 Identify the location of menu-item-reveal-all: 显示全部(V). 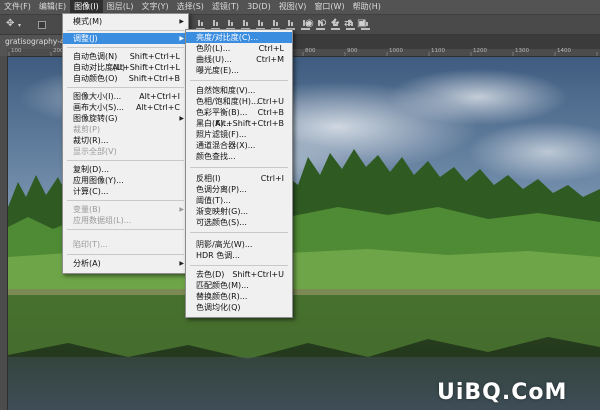
(125, 151).